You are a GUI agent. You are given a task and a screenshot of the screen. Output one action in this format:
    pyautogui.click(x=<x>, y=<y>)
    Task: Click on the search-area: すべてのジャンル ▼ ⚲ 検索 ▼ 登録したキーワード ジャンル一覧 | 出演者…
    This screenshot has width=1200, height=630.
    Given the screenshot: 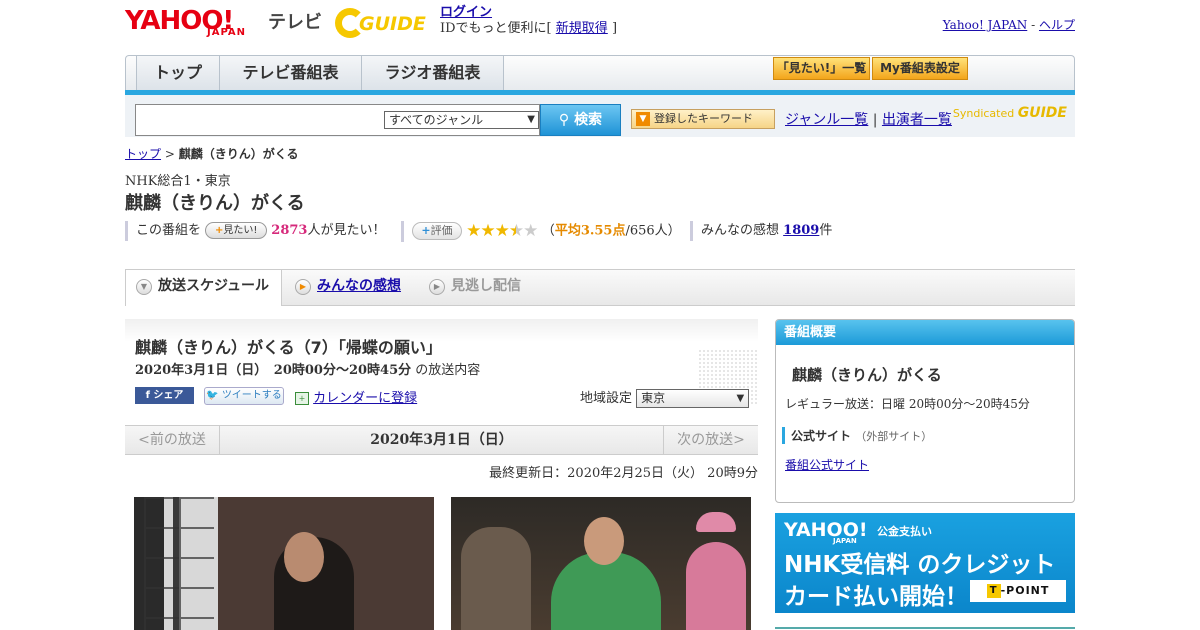 What is the action you would take?
    pyautogui.click(x=600, y=116)
    